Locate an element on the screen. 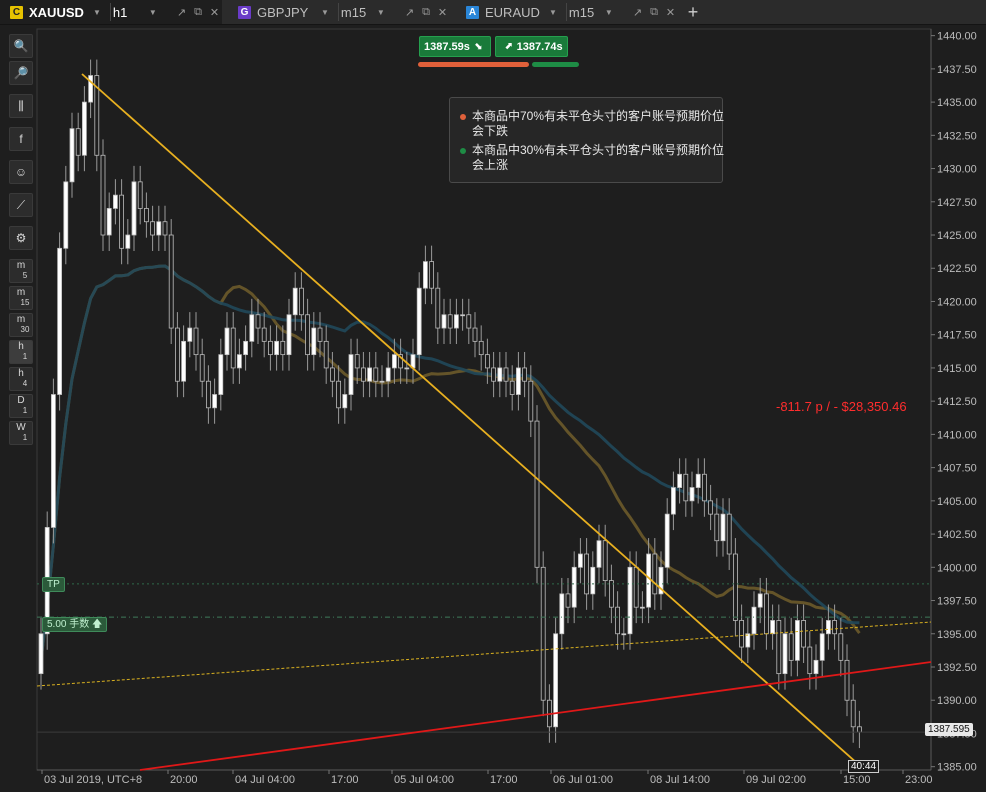 The height and width of the screenshot is (792, 986). tab-gbpjpy: G GBPJPY ▼ m15 ▼ ↗ ⧉ ✕ is located at coordinates (339, 12).